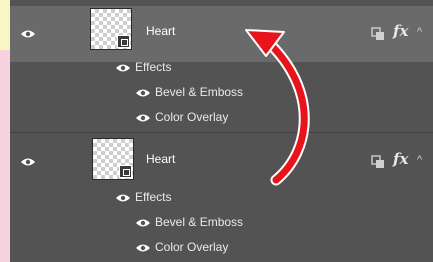 Image resolution: width=433 pixels, height=262 pixels. Describe the element at coordinates (5, 156) in the screenshot. I see `background-strip` at that location.